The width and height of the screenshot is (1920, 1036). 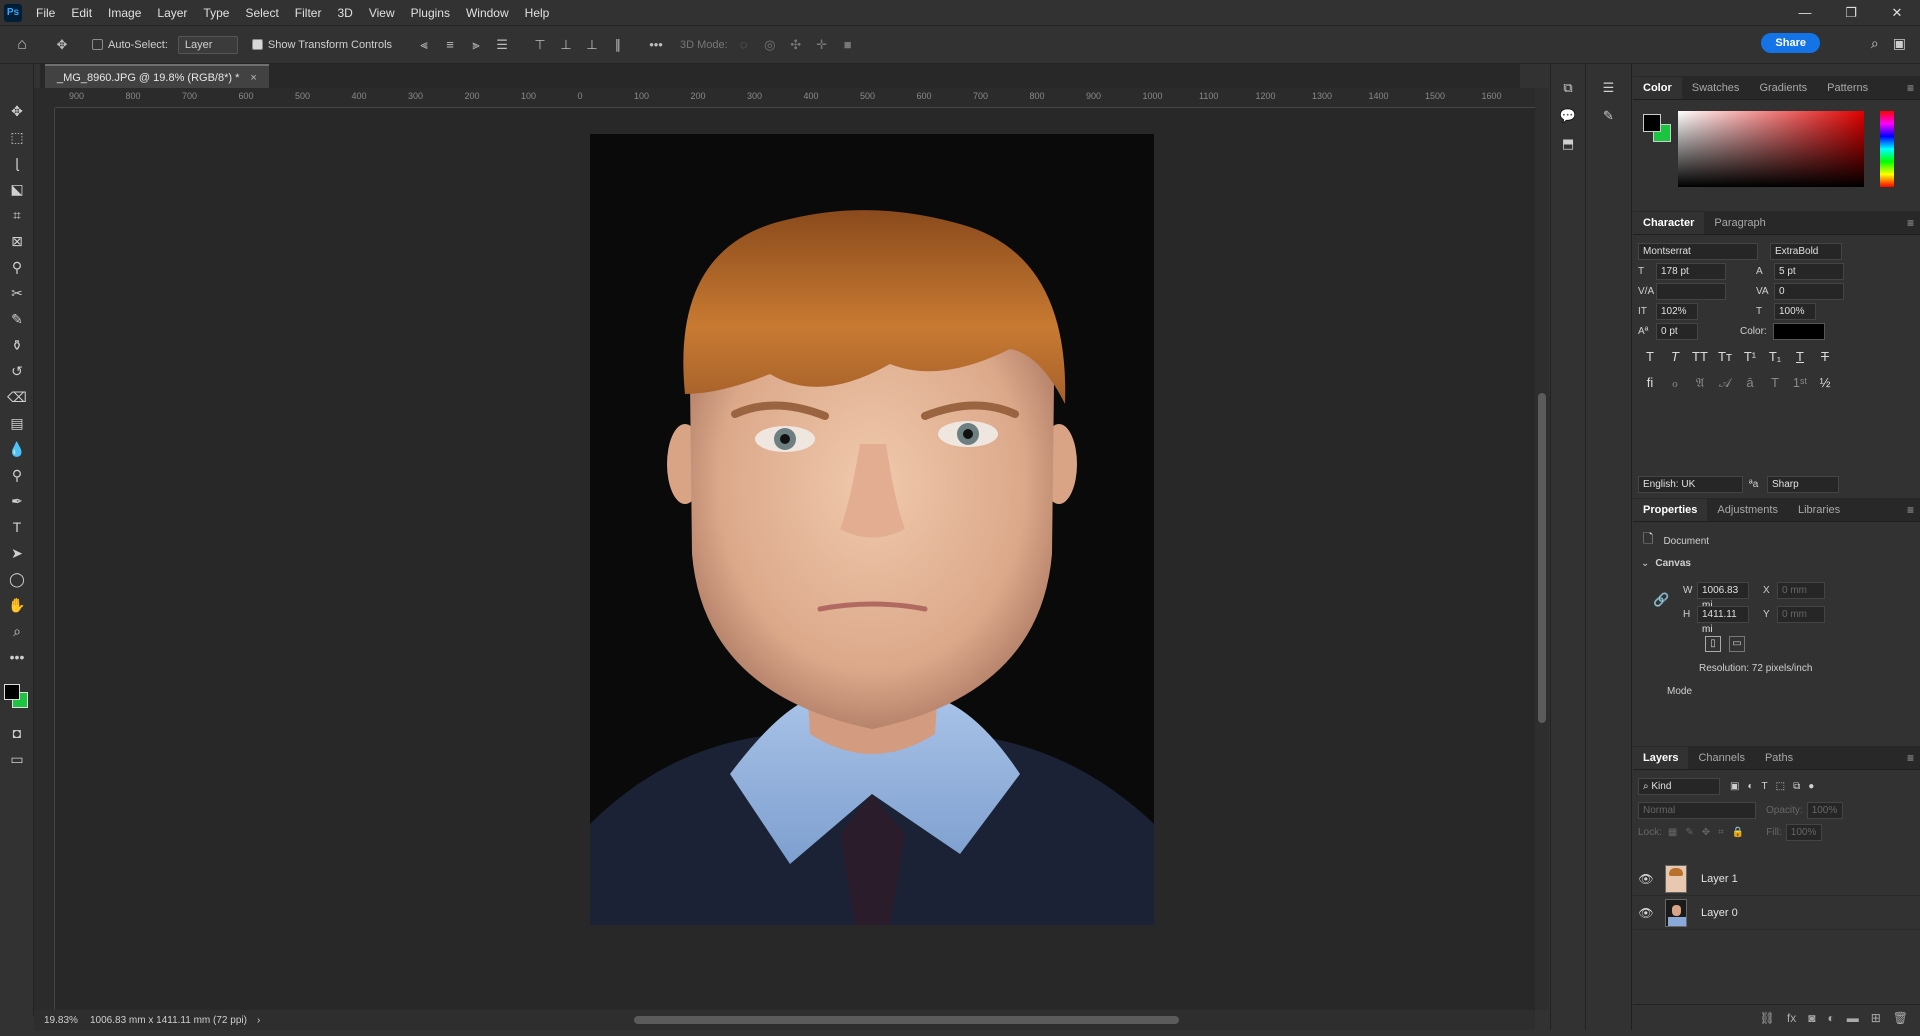 What do you see at coordinates (1776, 913) in the screenshot?
I see `layer-row: 👁 Layer 0` at bounding box center [1776, 913].